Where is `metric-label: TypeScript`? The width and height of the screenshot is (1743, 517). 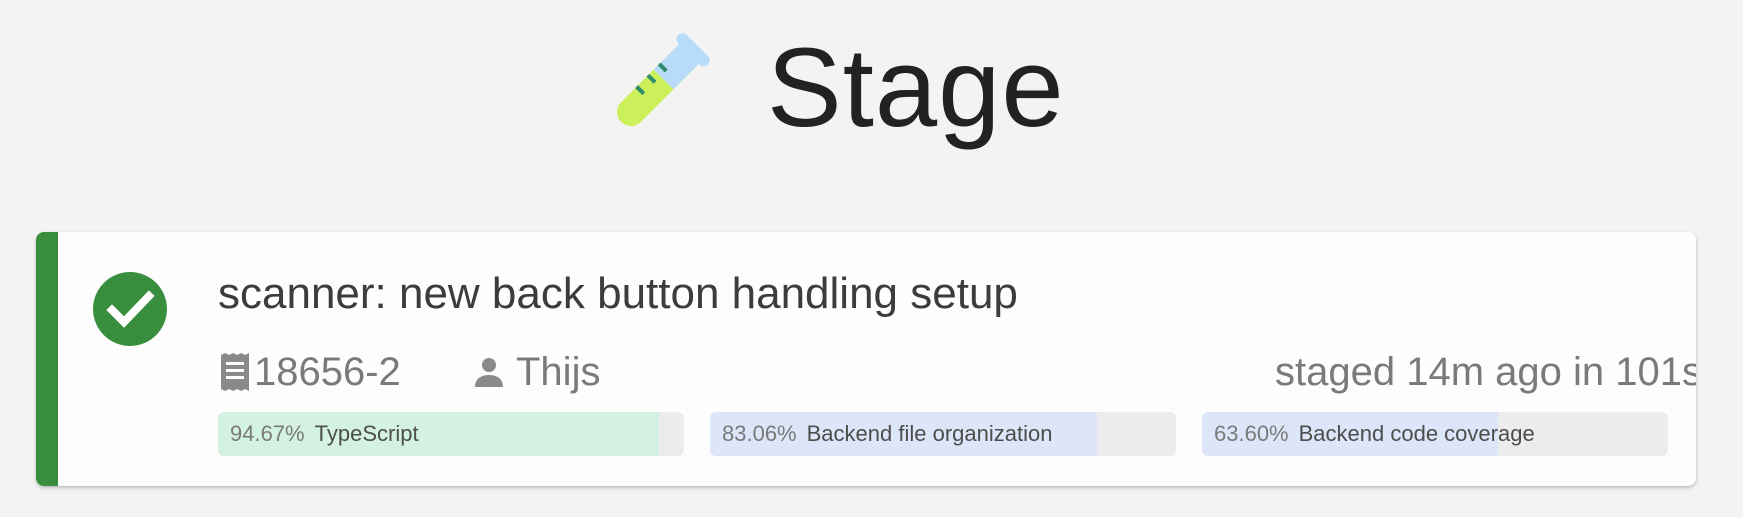
metric-label: TypeScript is located at coordinates (366, 433).